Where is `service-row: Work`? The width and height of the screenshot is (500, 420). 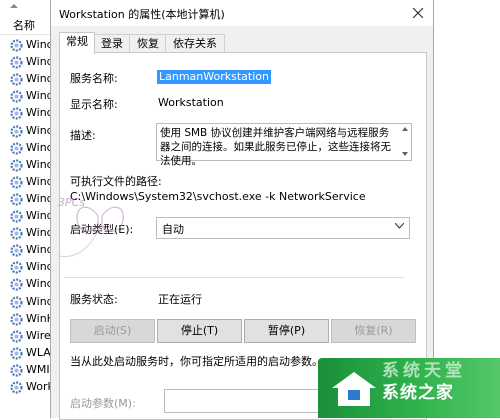
service-row: Work is located at coordinates (27, 387).